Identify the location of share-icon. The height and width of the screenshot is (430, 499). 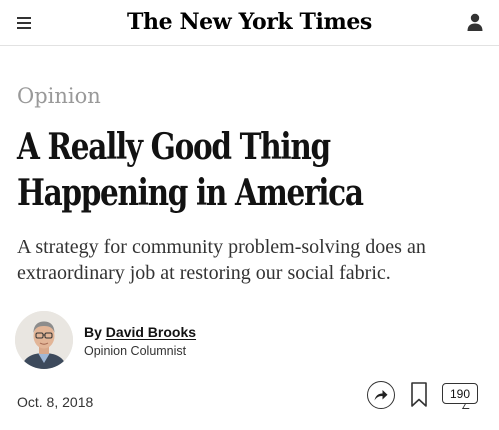
(381, 395).